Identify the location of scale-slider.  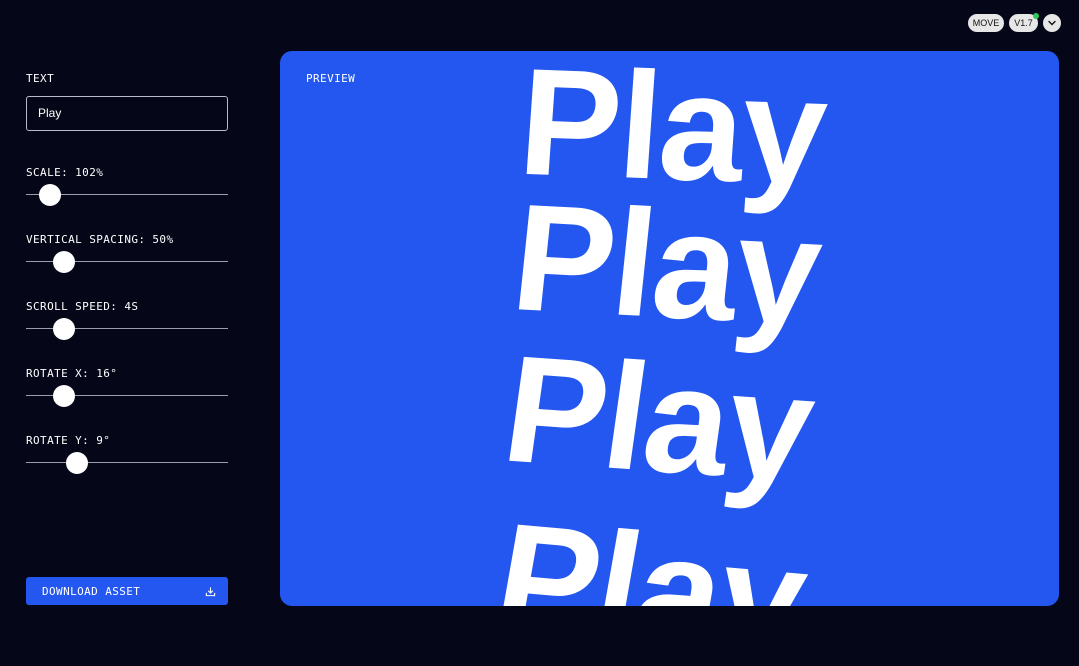
(127, 195).